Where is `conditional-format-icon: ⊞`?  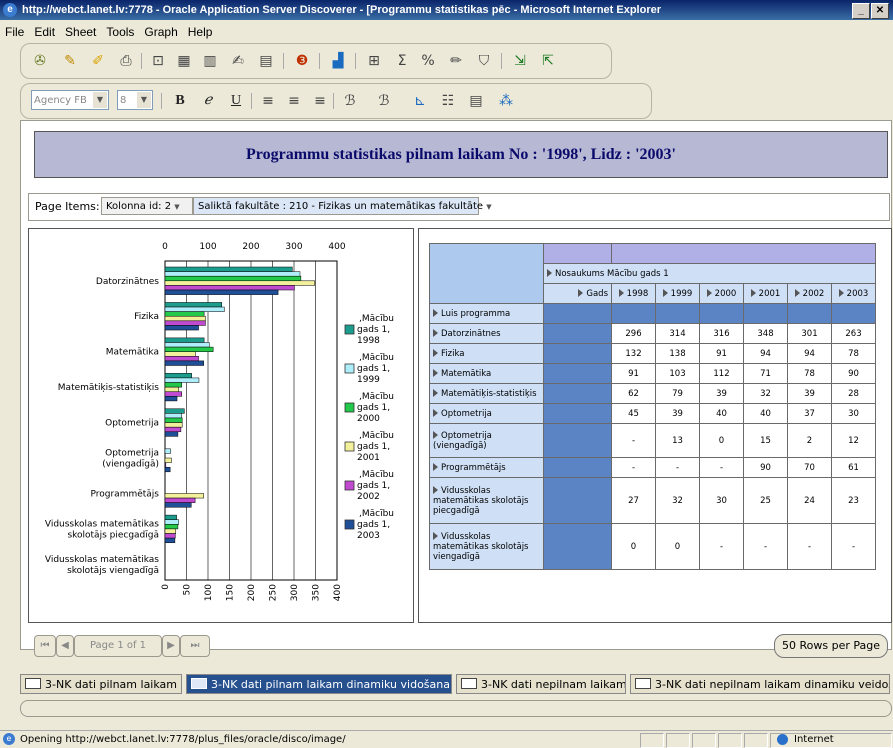
conditional-format-icon: ⊞ is located at coordinates (374, 61).